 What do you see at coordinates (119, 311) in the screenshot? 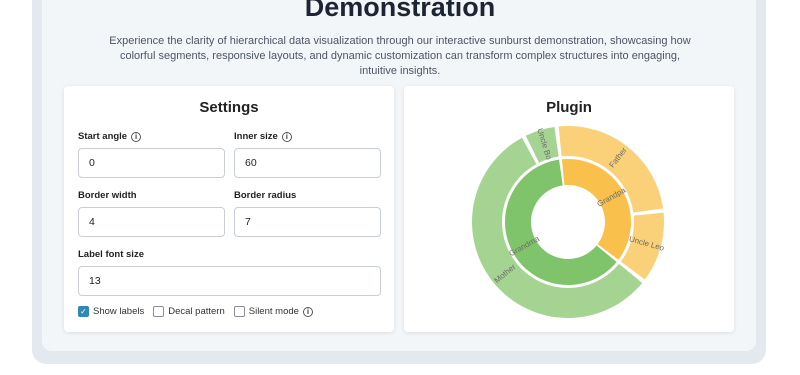
I see `show-labels-text: Show labels` at bounding box center [119, 311].